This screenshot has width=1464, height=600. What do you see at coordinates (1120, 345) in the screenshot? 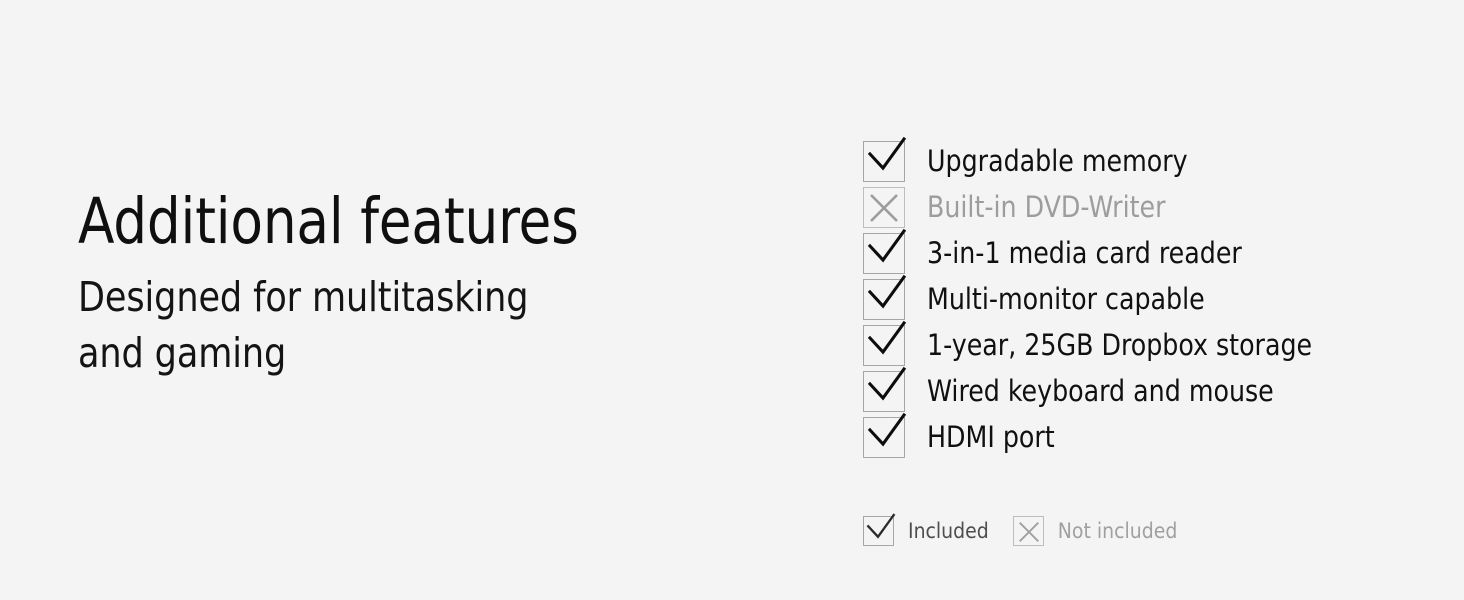
I see `feature-label: 1-year, 25GB Dropbox storage` at bounding box center [1120, 345].